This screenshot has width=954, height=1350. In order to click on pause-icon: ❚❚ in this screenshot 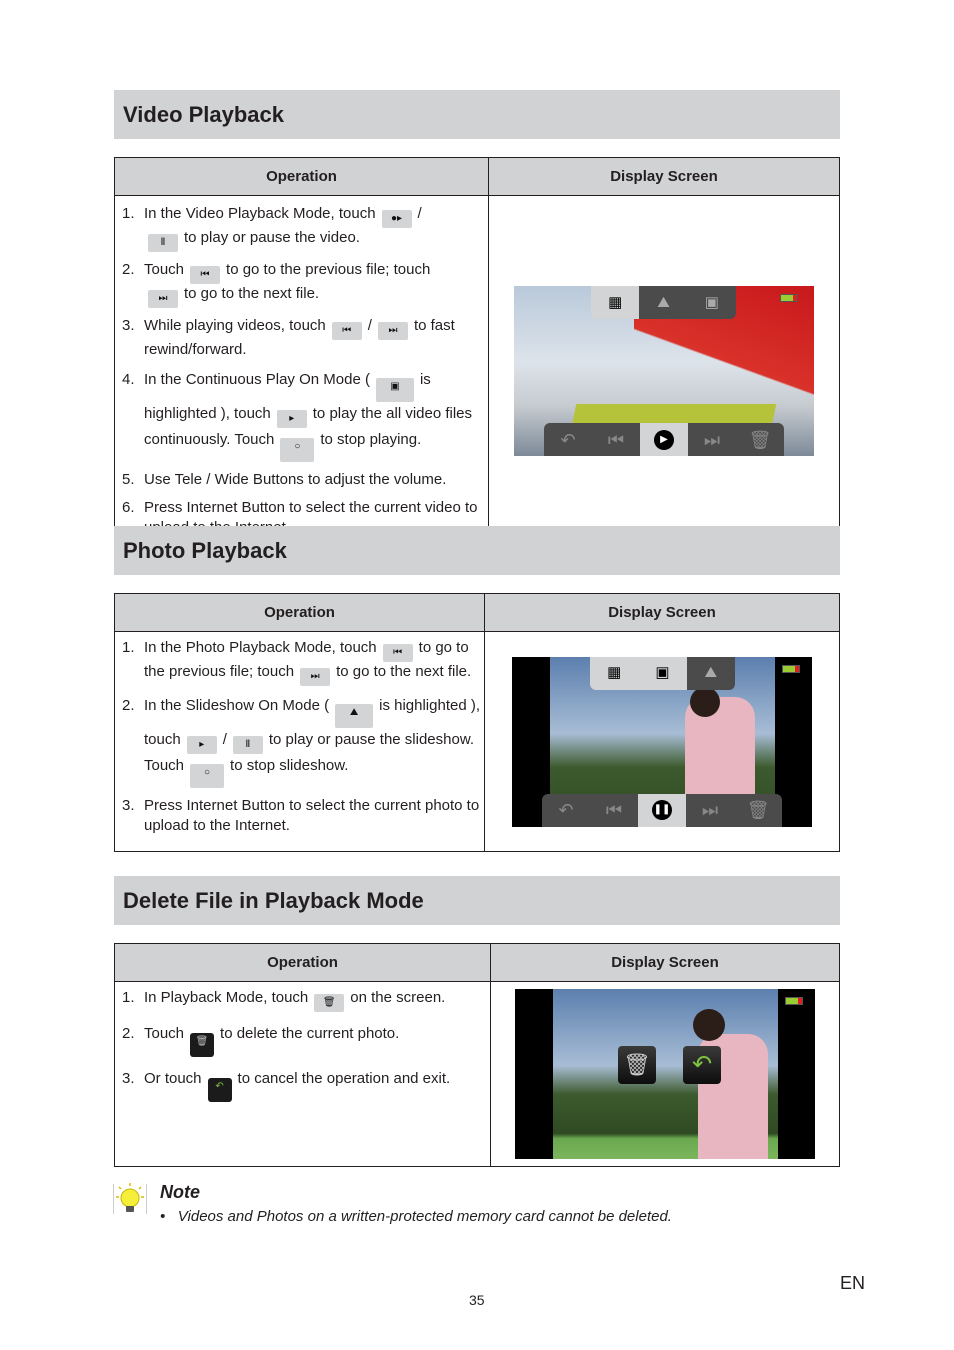, I will do `click(662, 810)`.